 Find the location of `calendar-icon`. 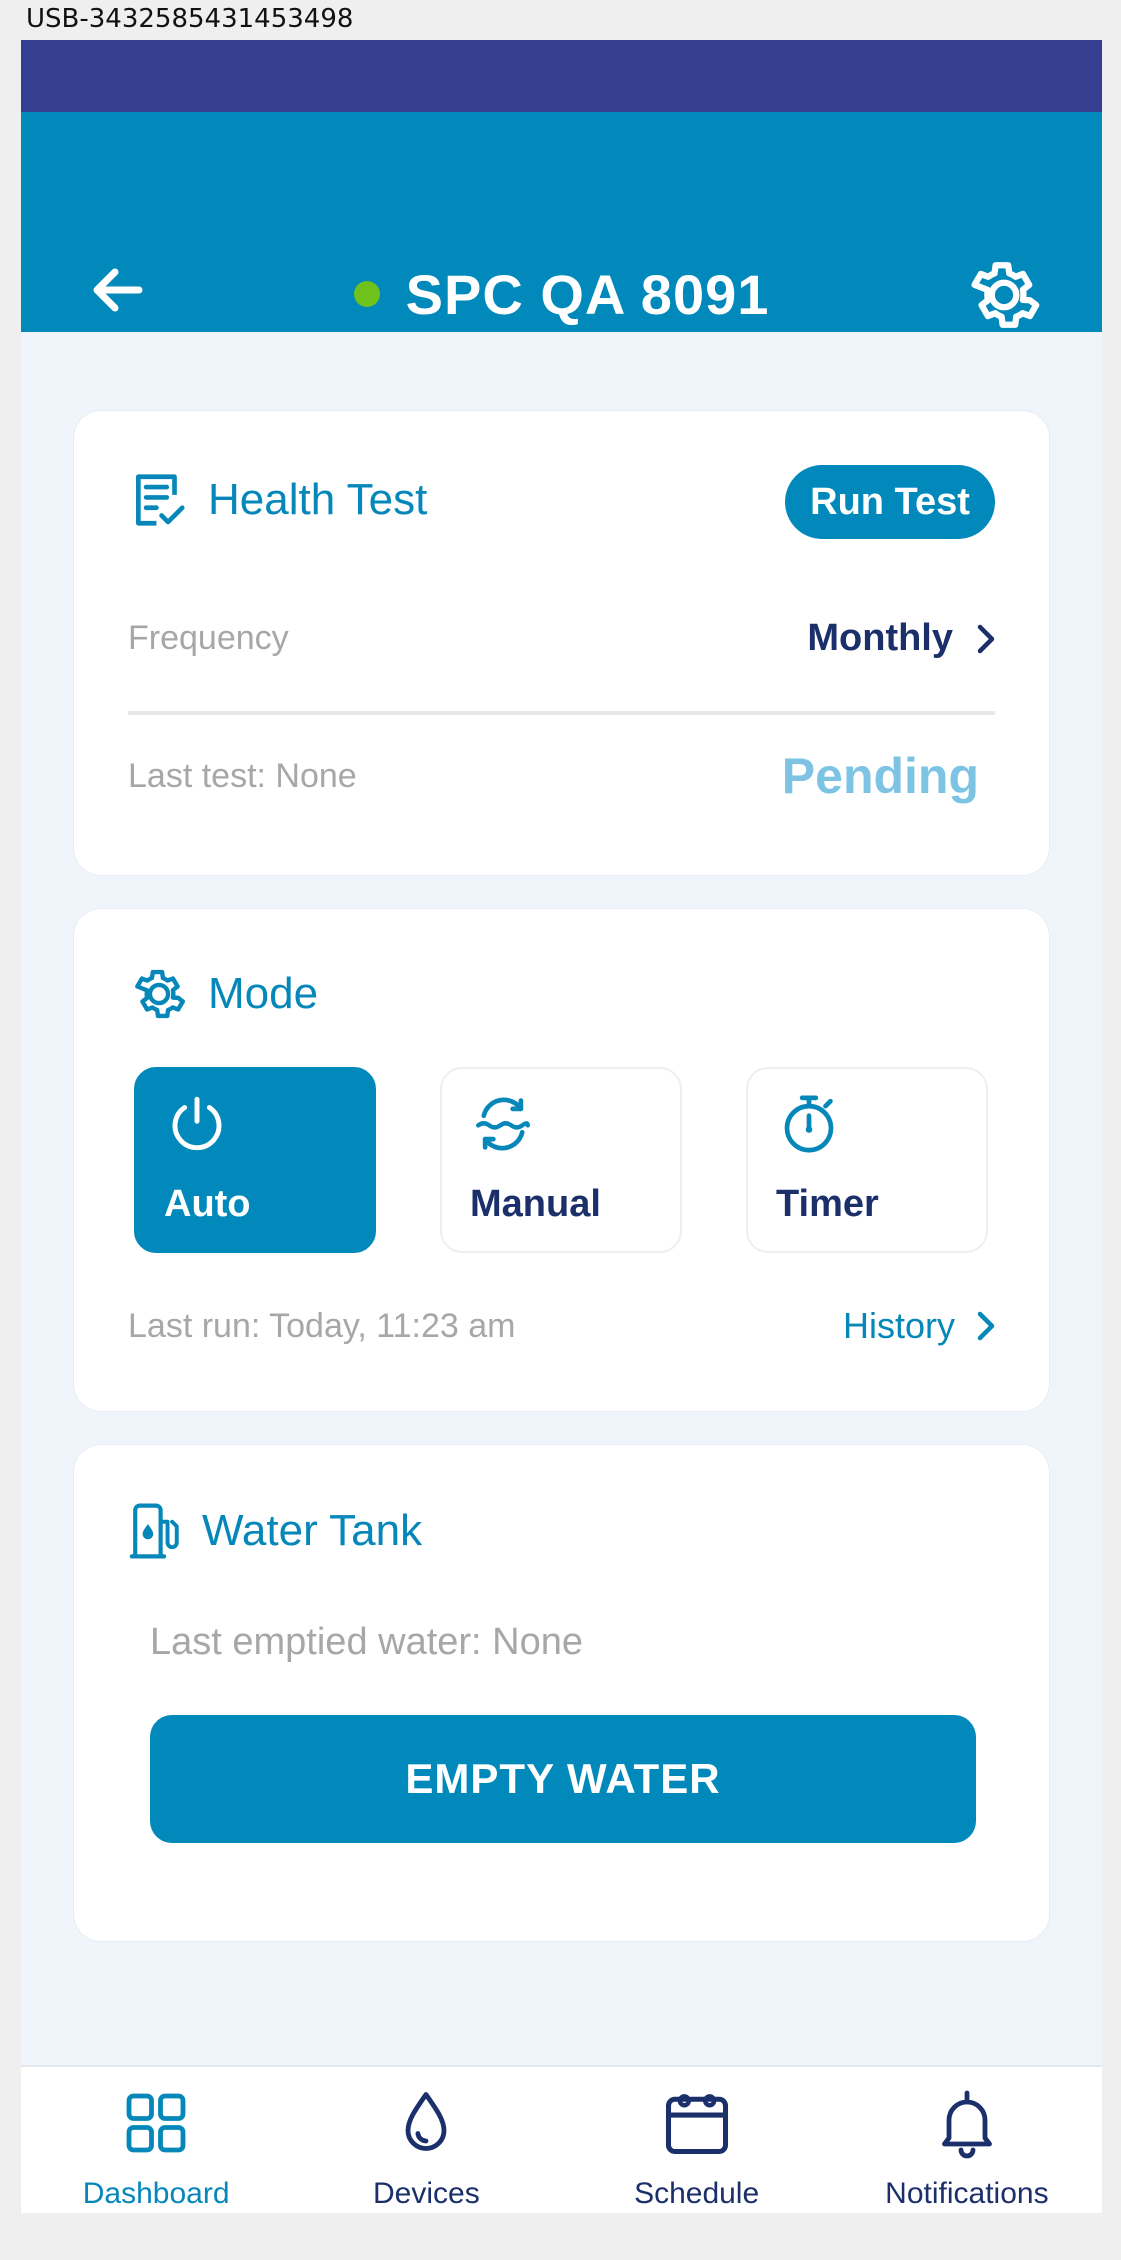

calendar-icon is located at coordinates (697, 2123).